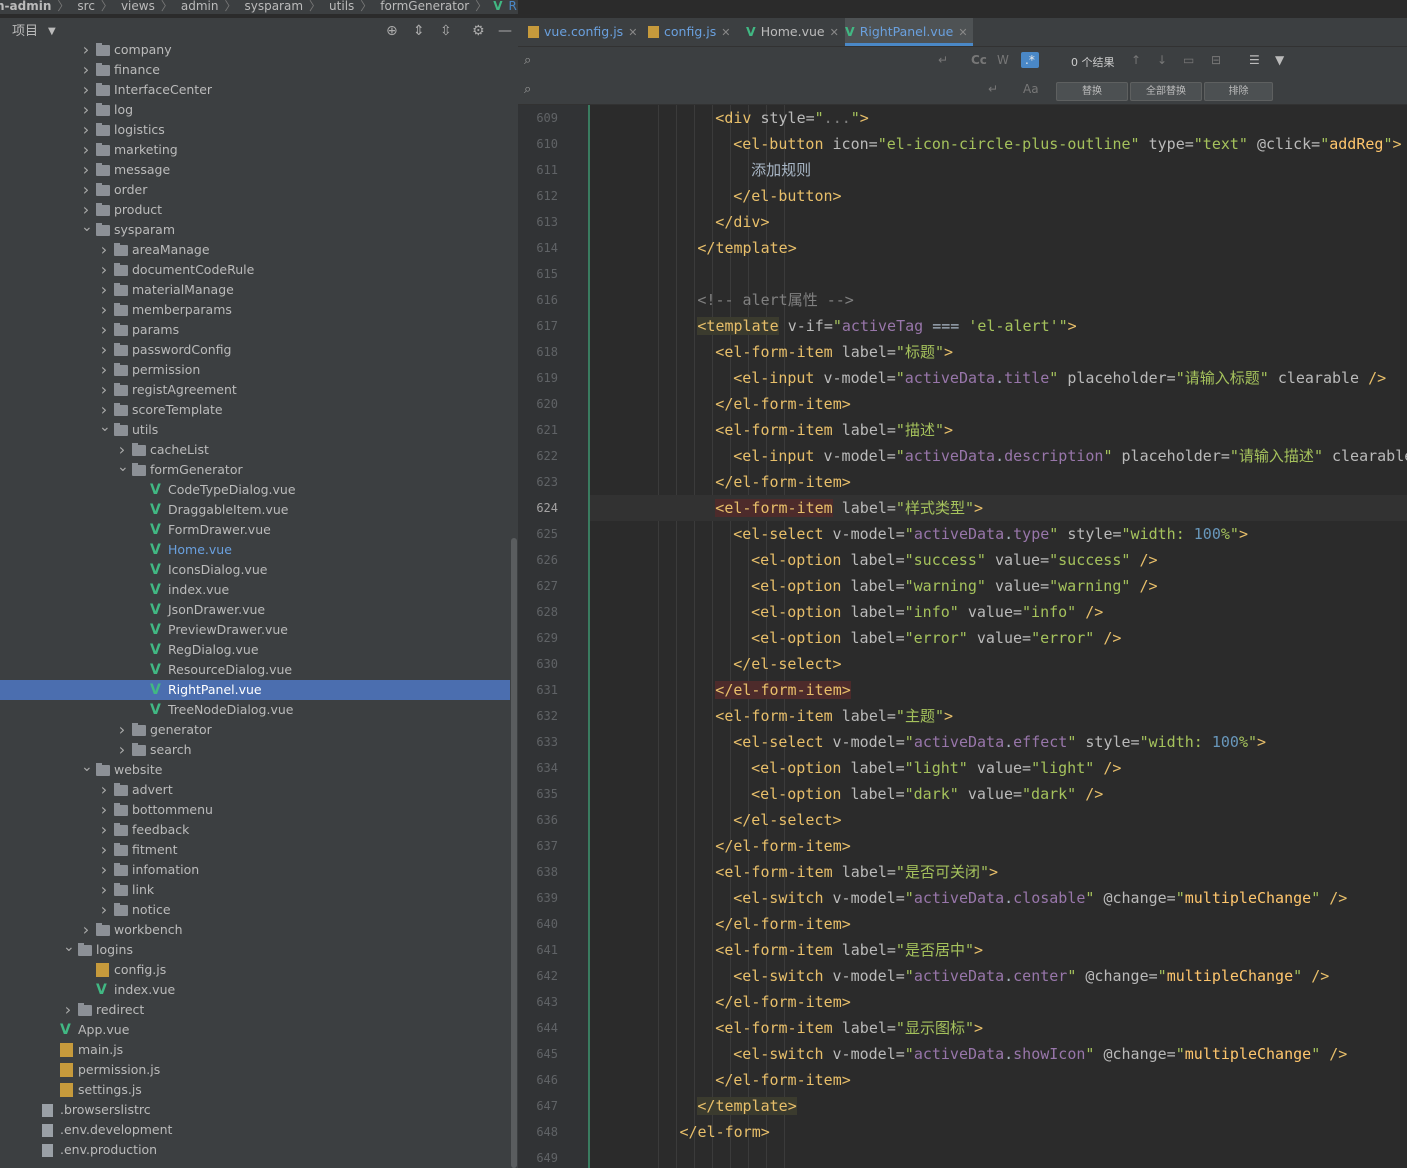 Image resolution: width=1407 pixels, height=1168 pixels. Describe the element at coordinates (255, 930) in the screenshot. I see `tree-folder: › workbench` at that location.